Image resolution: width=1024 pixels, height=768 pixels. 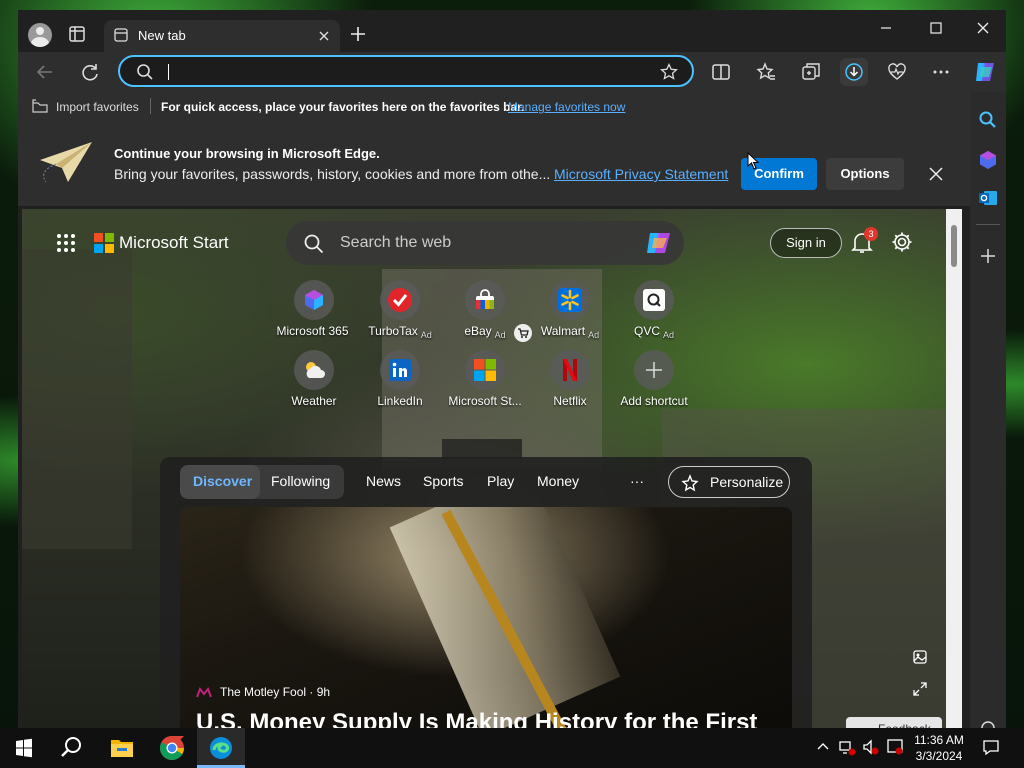 What do you see at coordinates (811, 72) in the screenshot?
I see `collections-icon` at bounding box center [811, 72].